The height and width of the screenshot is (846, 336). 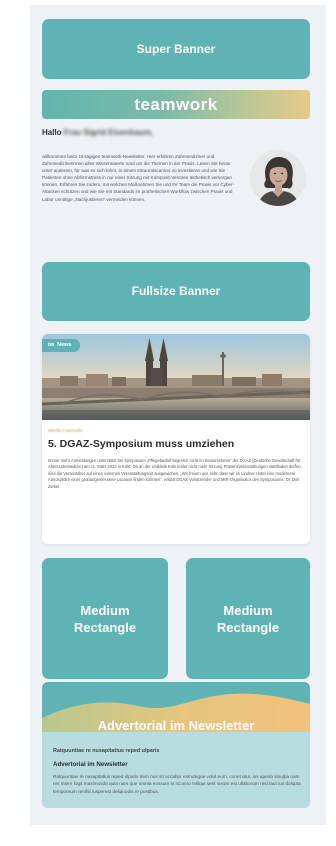 What do you see at coordinates (105, 610) in the screenshot?
I see `medium-rectangle-1-line1: Medium` at bounding box center [105, 610].